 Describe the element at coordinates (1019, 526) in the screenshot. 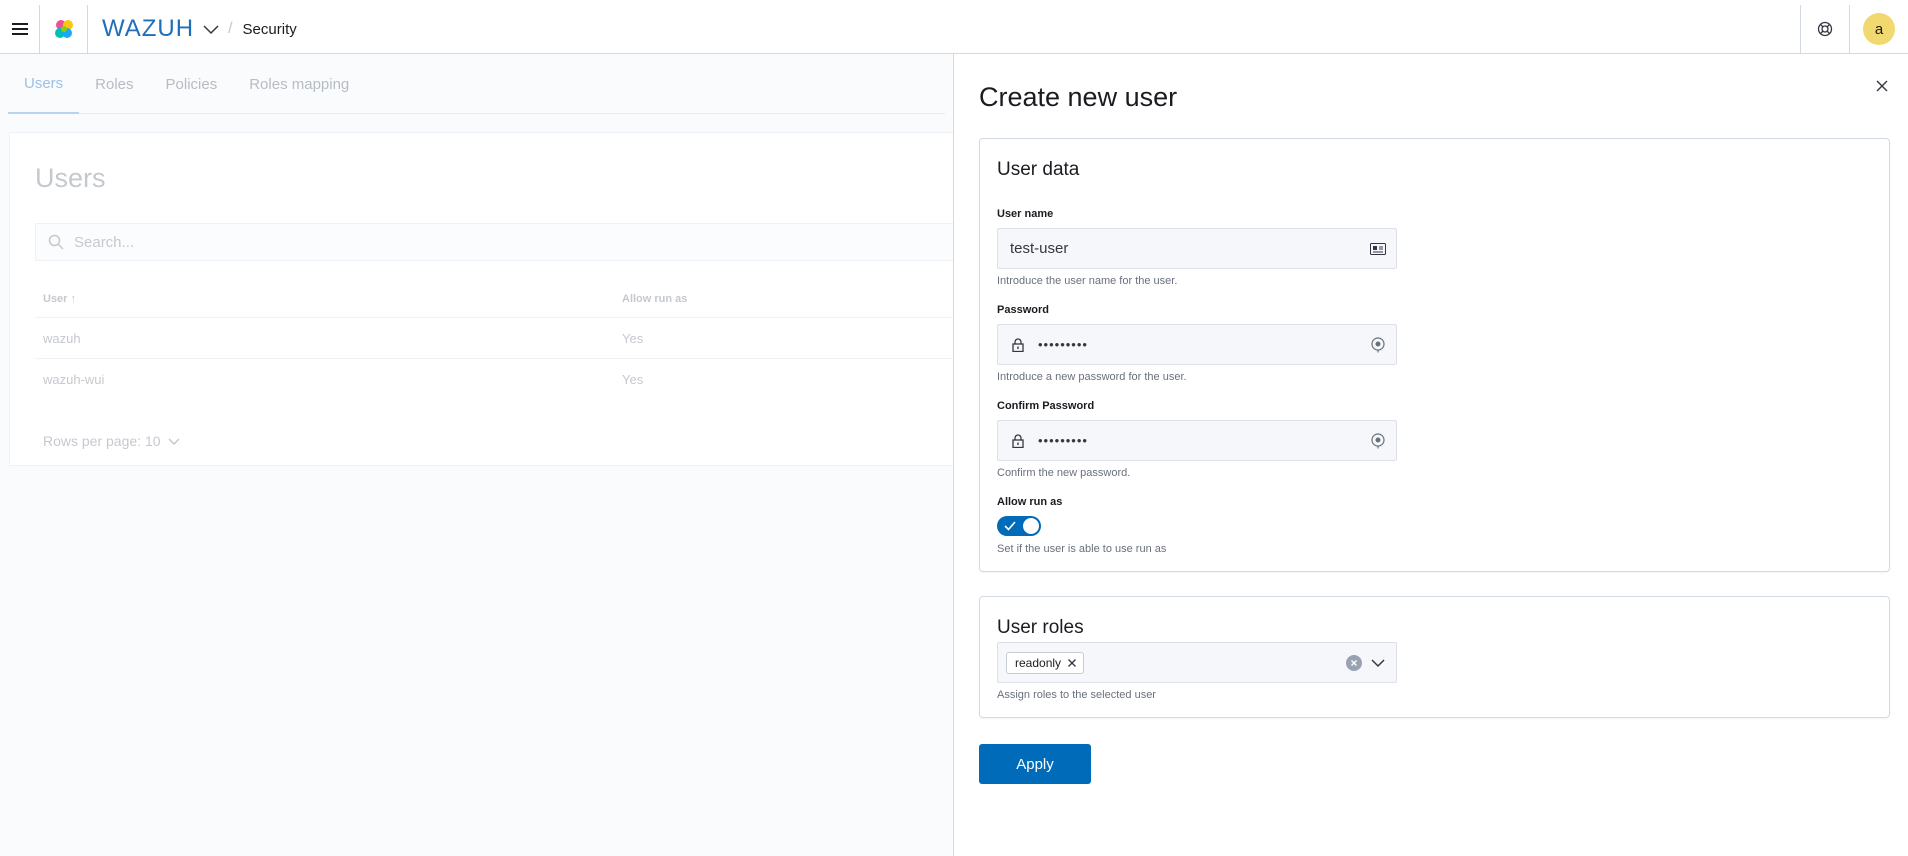

I see `allow-run-as-switch` at that location.